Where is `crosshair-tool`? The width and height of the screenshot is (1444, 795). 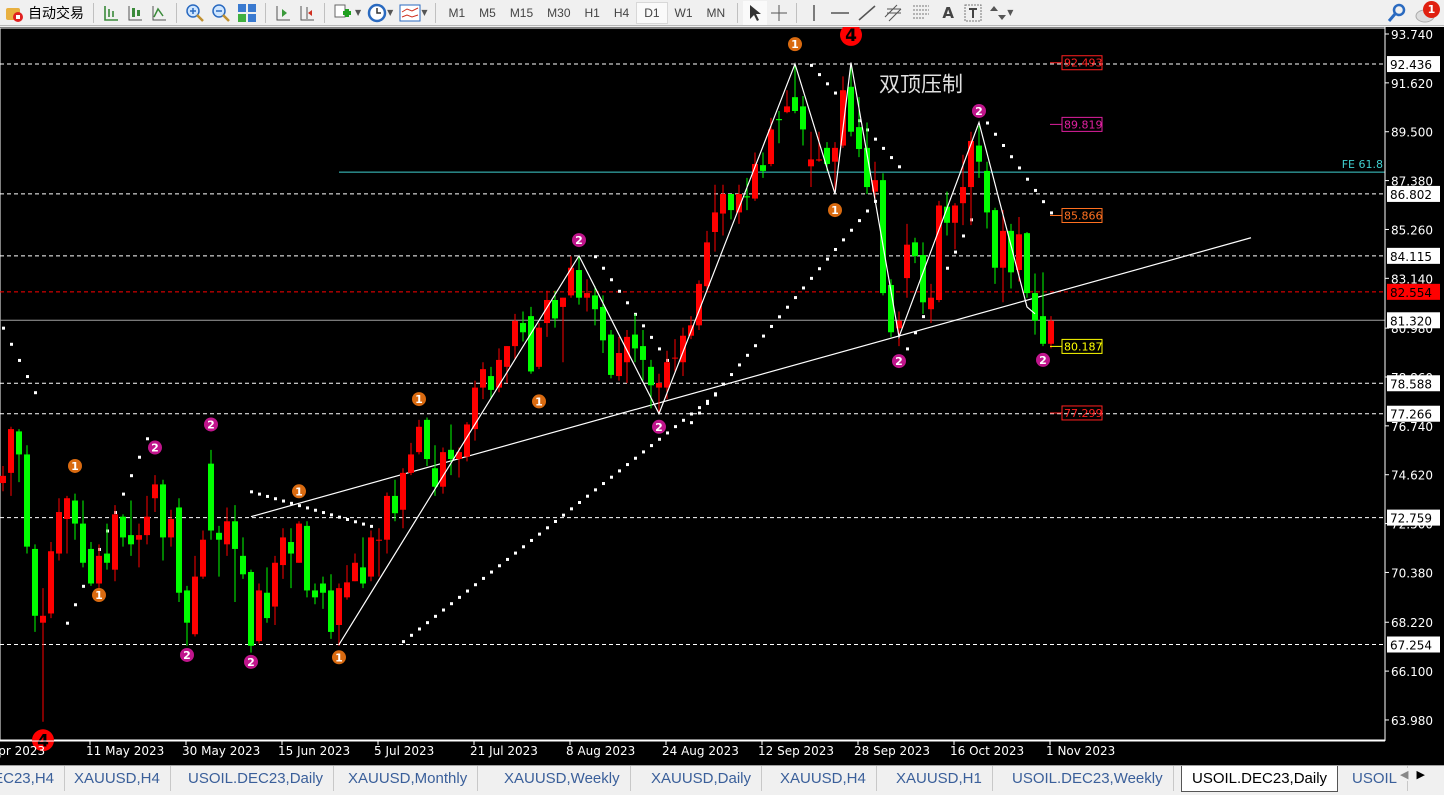 crosshair-tool is located at coordinates (779, 13).